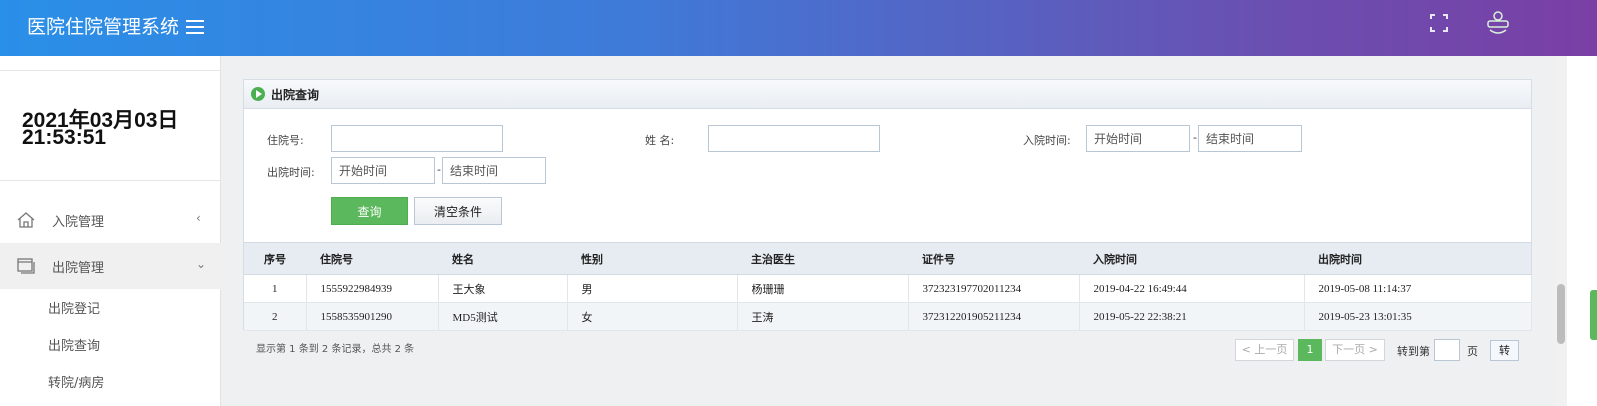  Describe the element at coordinates (74, 307) in the screenshot. I see `submenu-discharge-register: 出院登记` at that location.